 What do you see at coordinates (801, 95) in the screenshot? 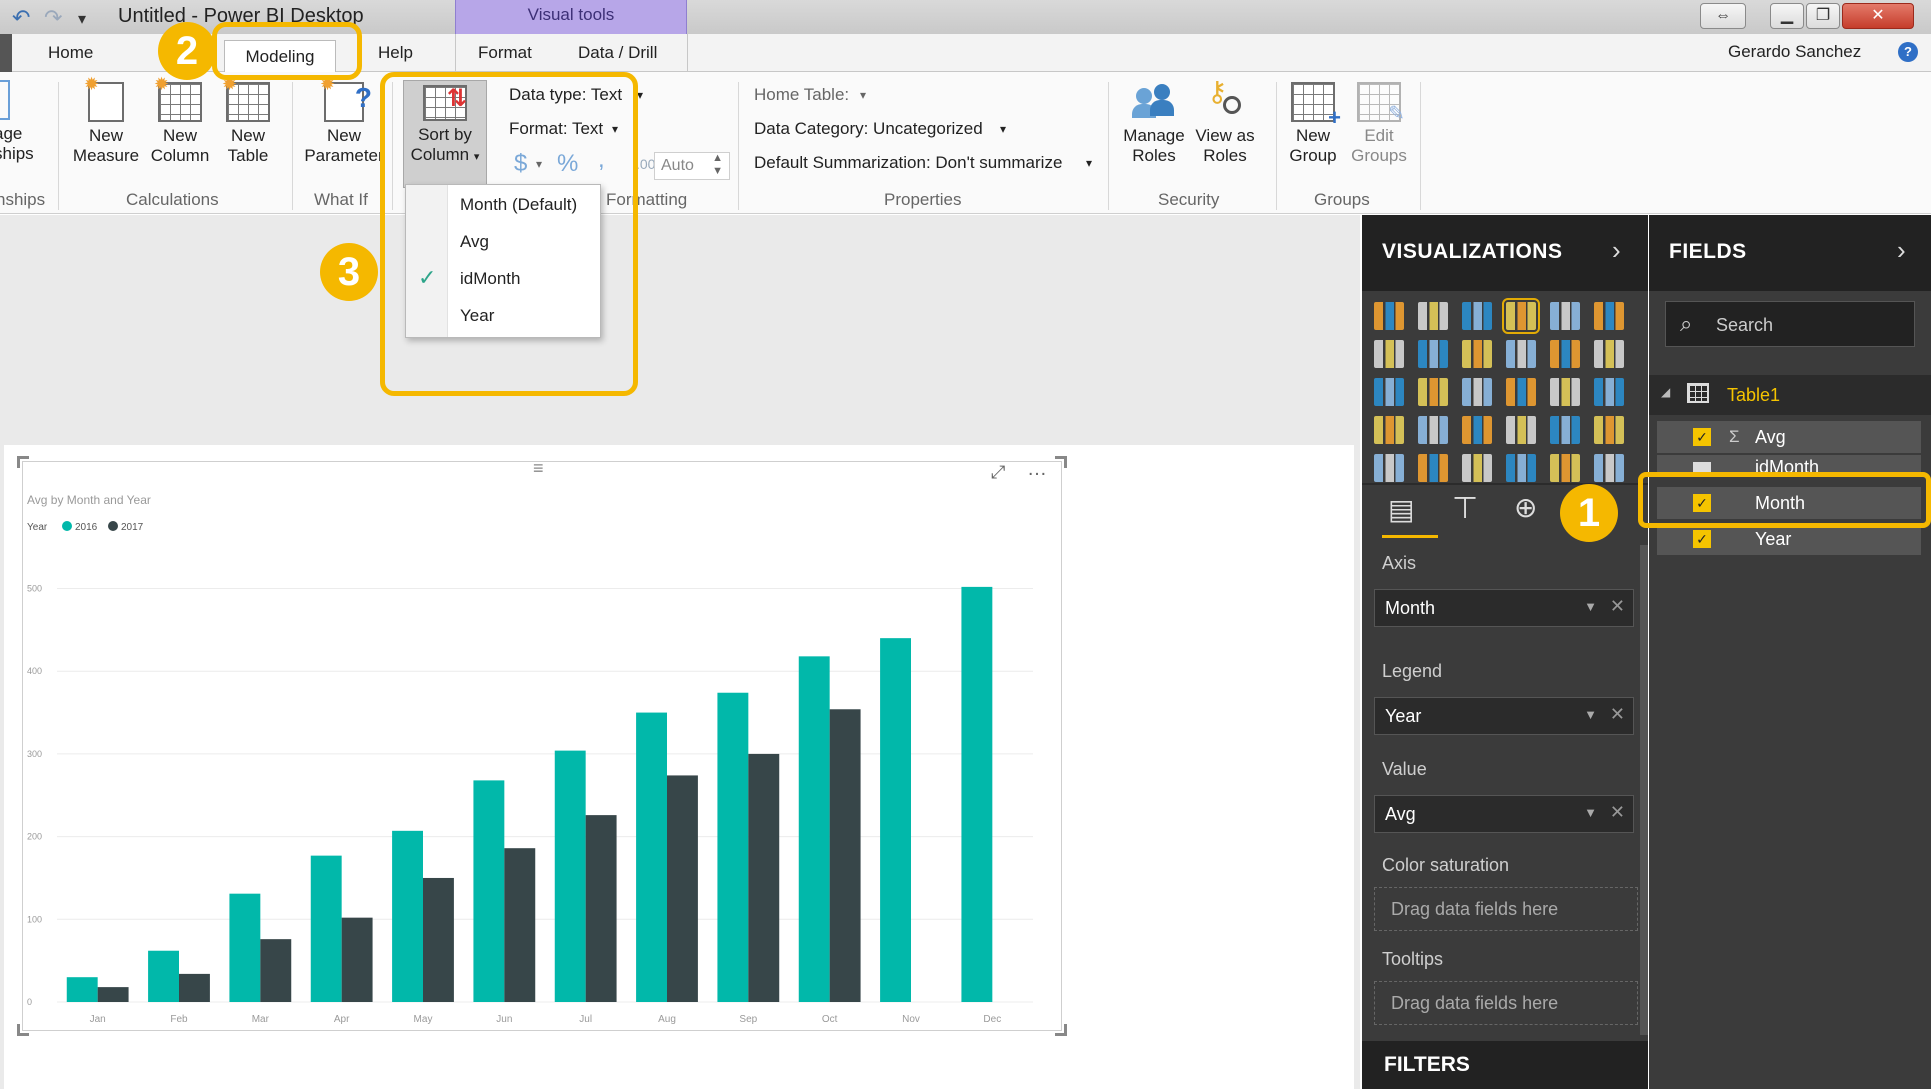
I see `home-table-dropdown: Home Table:` at bounding box center [801, 95].